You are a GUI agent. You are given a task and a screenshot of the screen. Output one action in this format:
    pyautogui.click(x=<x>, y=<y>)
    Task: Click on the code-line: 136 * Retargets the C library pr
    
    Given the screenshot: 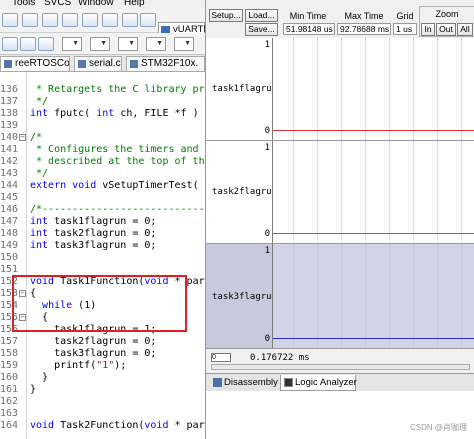 What is the action you would take?
    pyautogui.click(x=102, y=90)
    